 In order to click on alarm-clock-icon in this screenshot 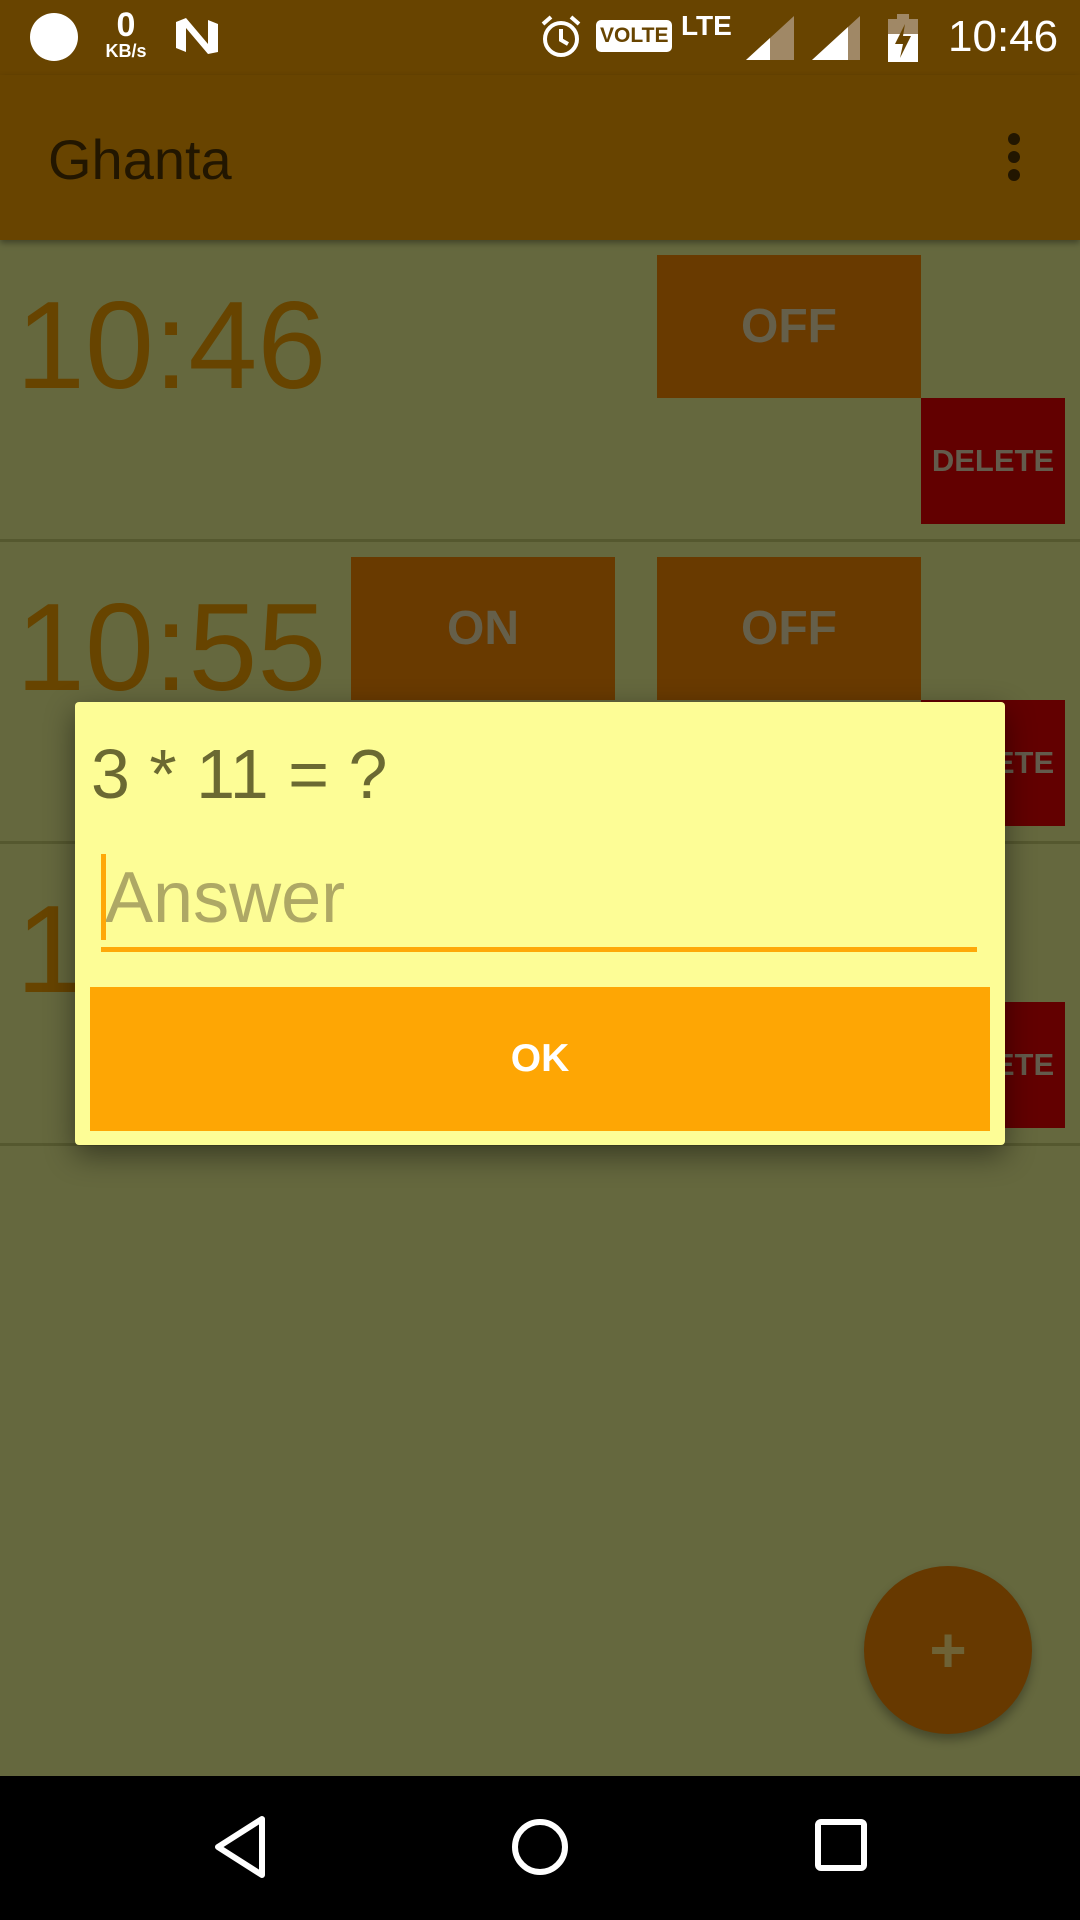, I will do `click(561, 36)`.